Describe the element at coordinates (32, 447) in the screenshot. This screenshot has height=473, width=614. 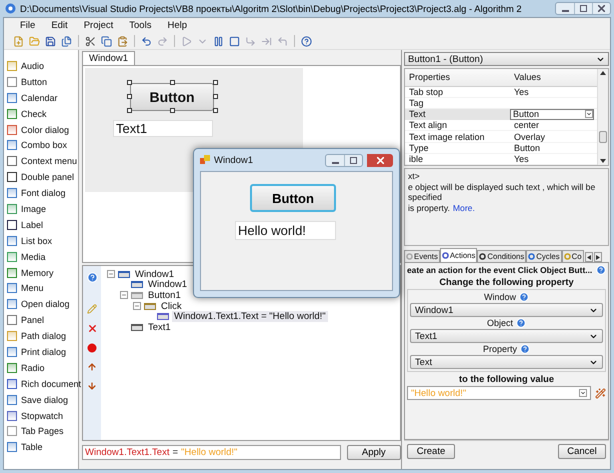
I see `toolbox-item: Table` at that location.